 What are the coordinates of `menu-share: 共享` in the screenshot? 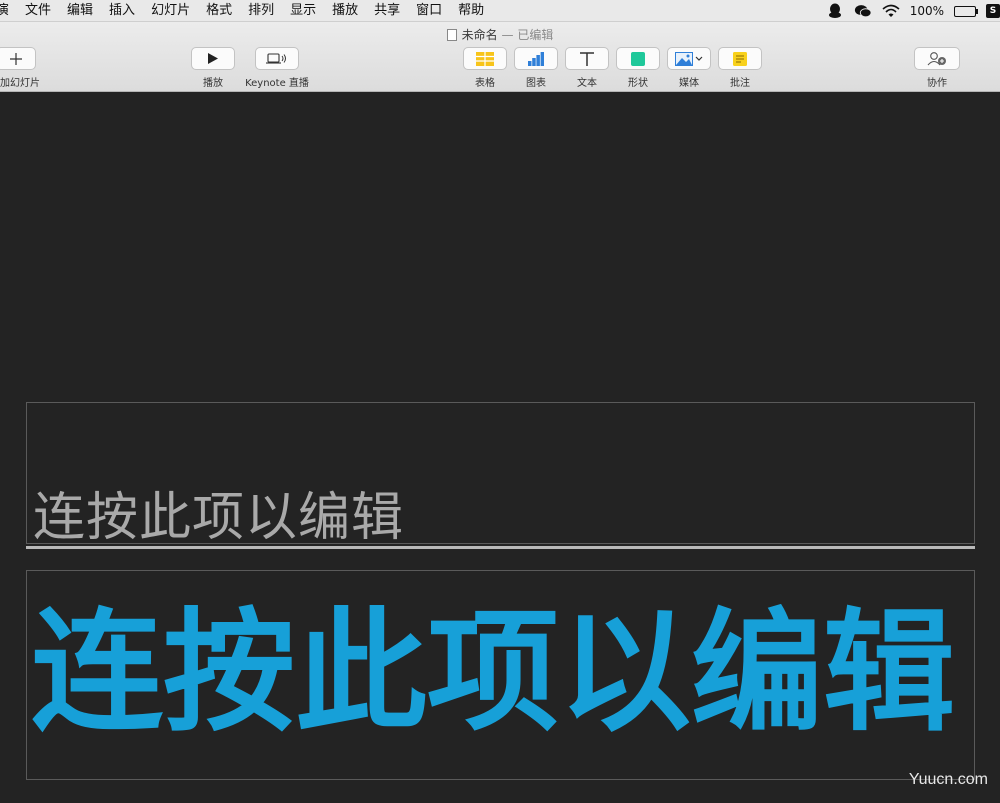 It's located at (387, 11).